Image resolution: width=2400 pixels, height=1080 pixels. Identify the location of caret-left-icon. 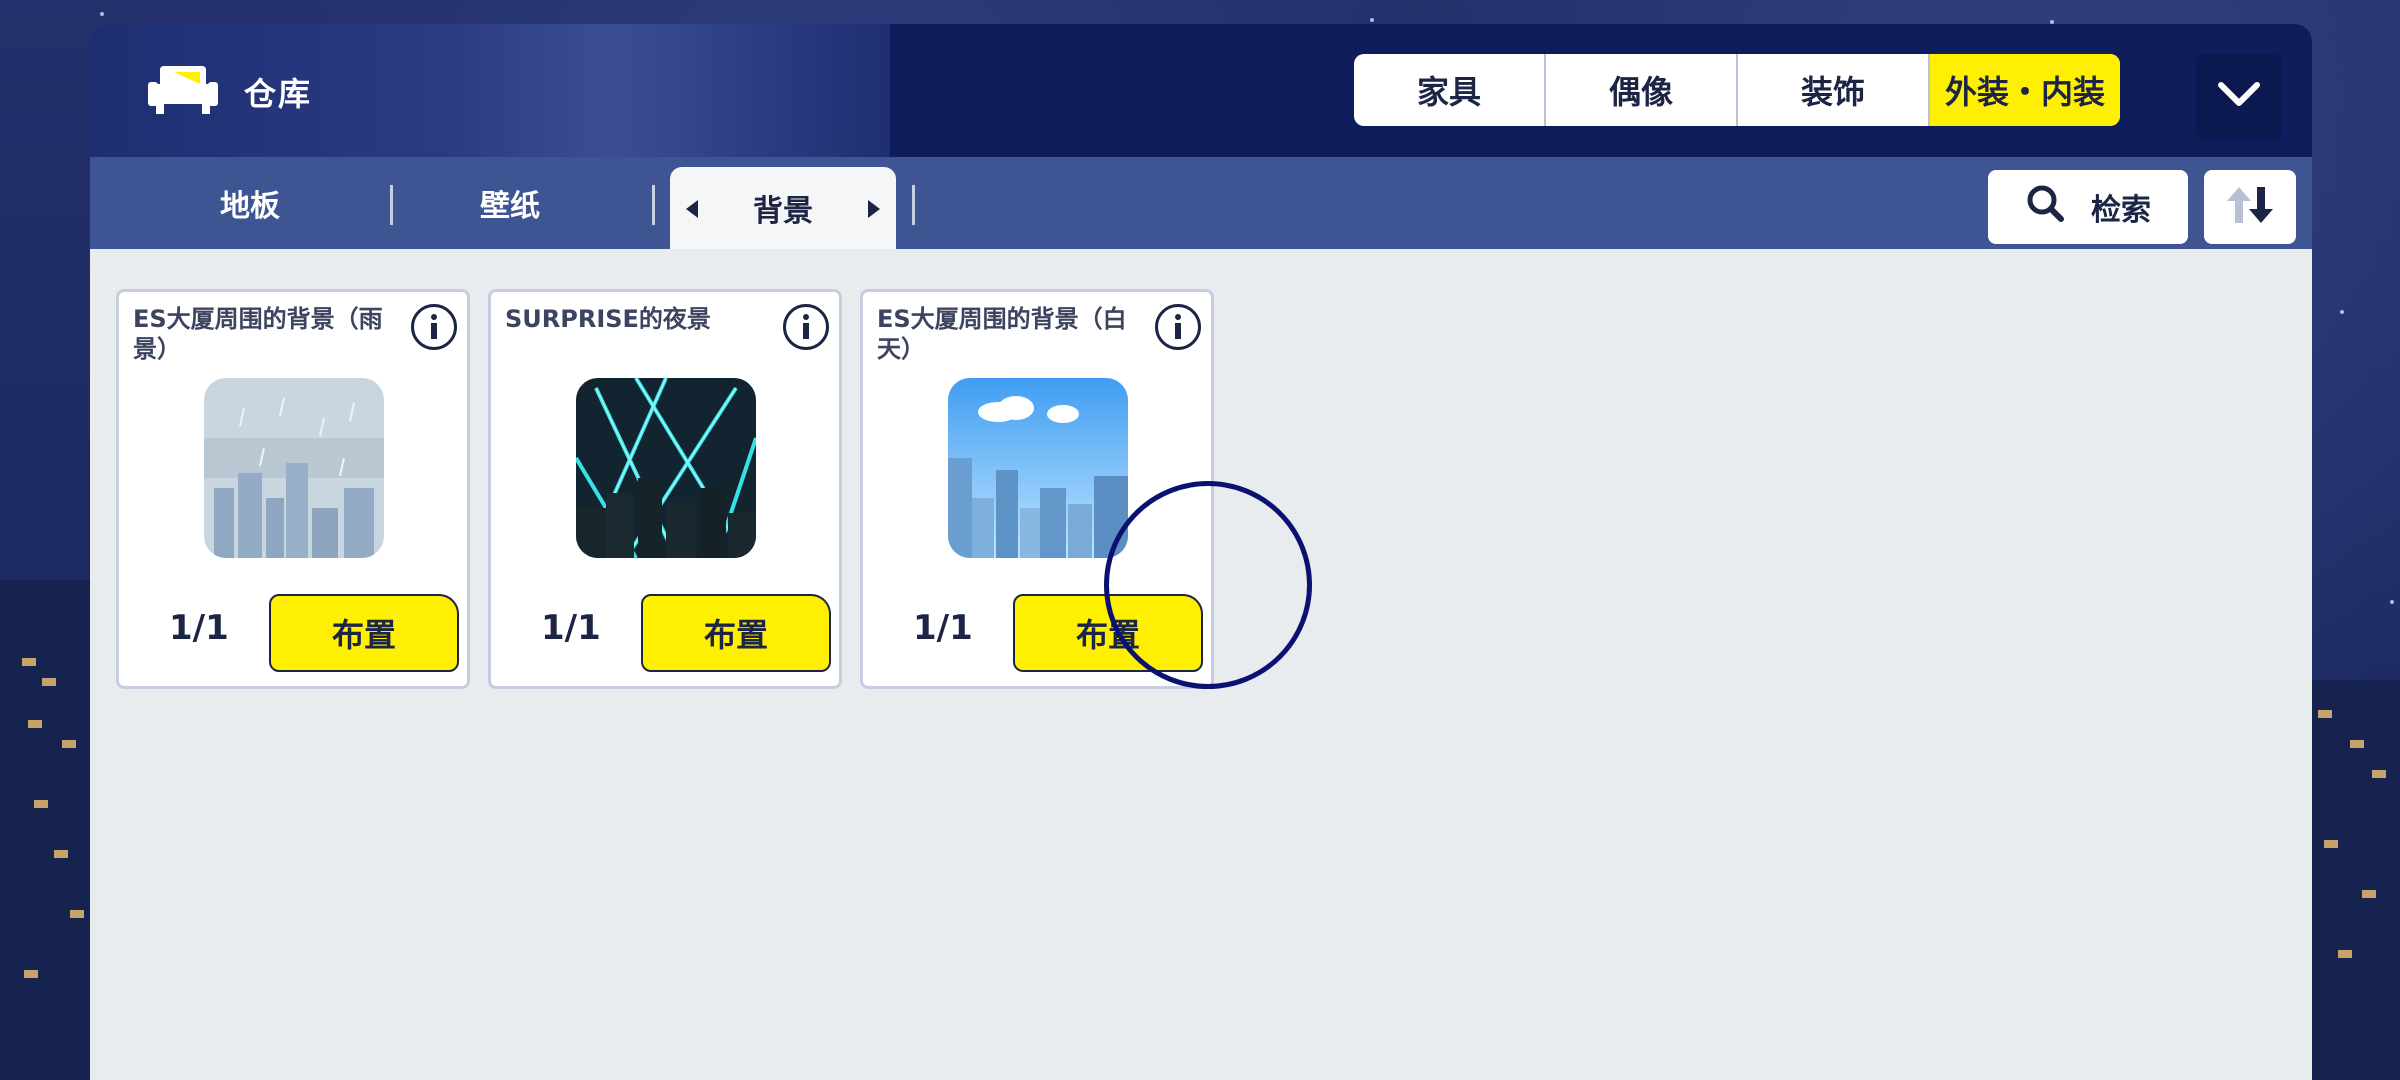
(692, 209).